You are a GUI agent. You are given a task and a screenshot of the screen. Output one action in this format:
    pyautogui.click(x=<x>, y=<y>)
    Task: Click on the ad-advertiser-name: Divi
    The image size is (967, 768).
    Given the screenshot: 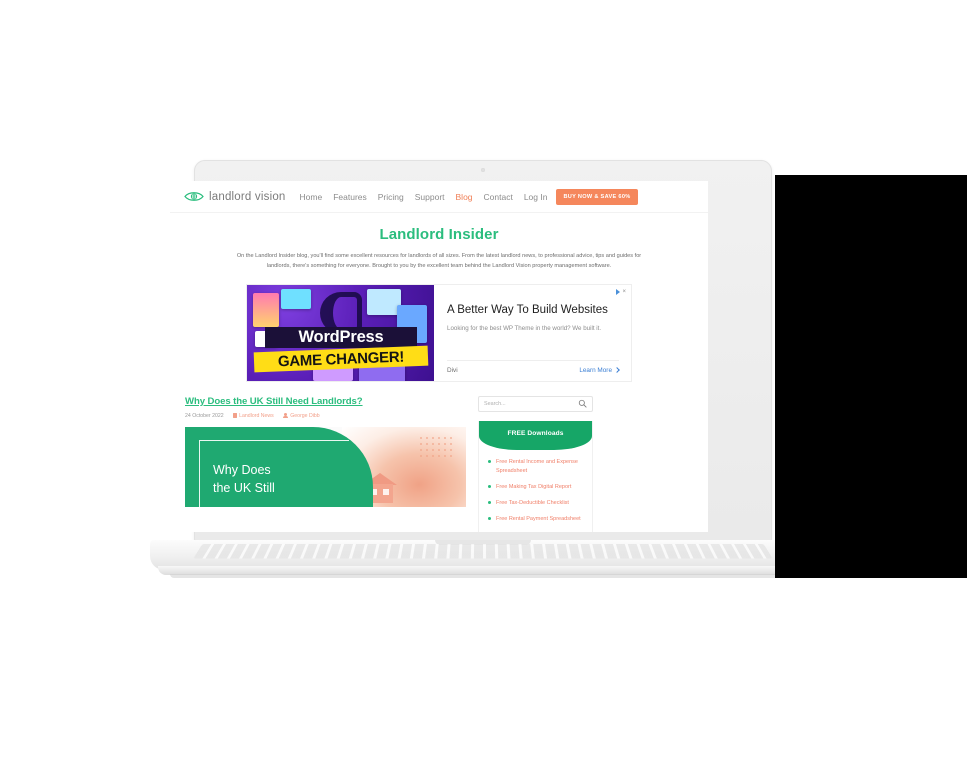 What is the action you would take?
    pyautogui.click(x=452, y=370)
    